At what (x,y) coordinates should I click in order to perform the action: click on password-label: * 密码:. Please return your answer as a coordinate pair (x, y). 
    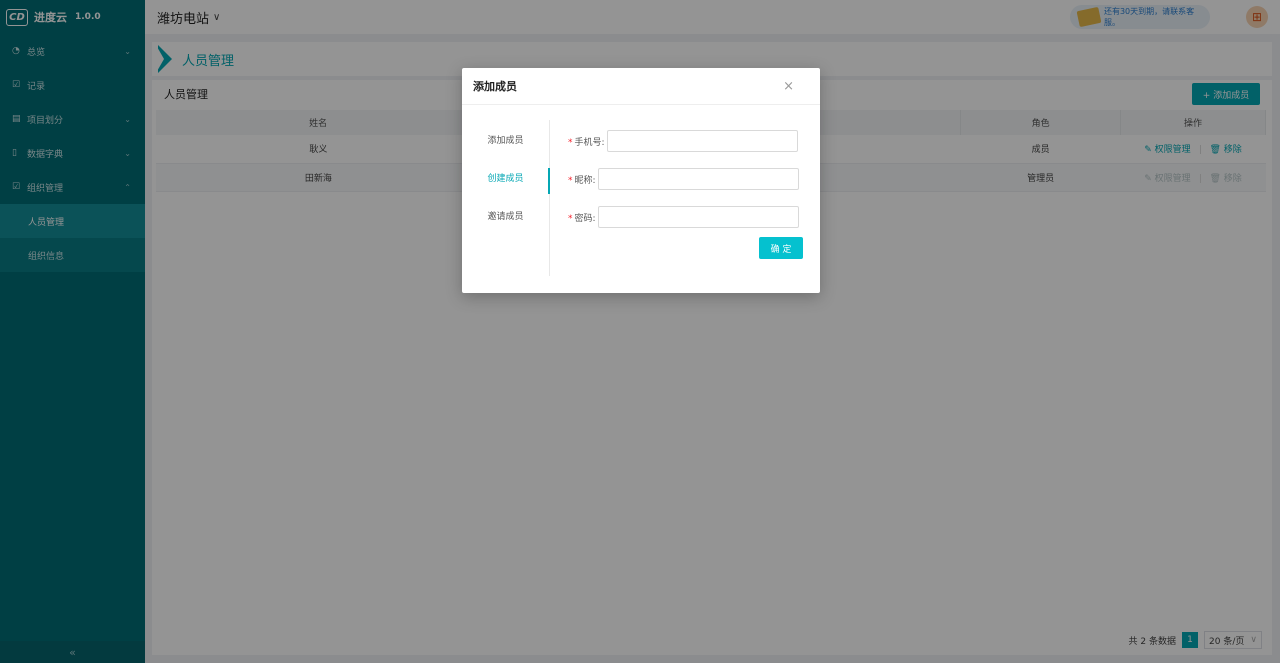
    Looking at the image, I should click on (582, 218).